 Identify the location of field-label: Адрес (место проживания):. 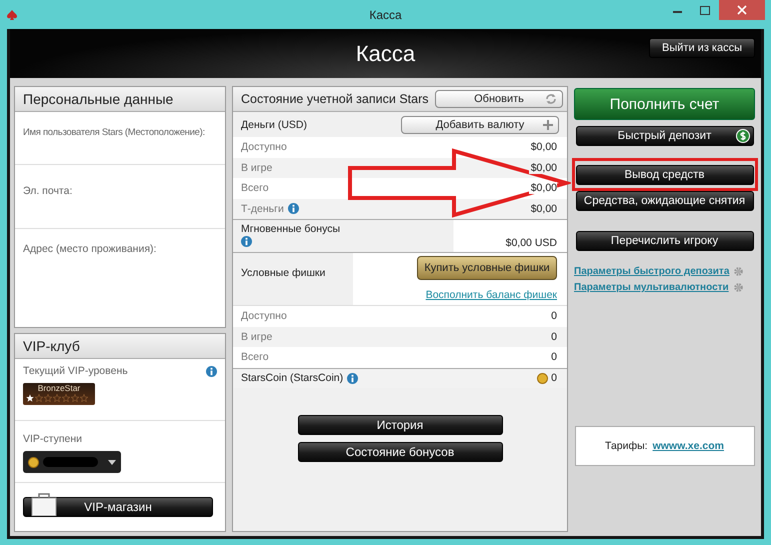
(89, 249).